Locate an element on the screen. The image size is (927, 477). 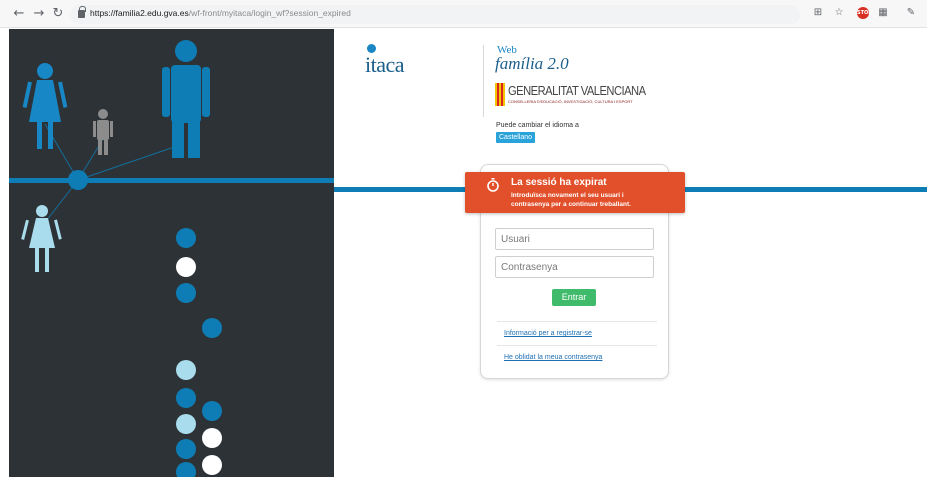
connection-lines is located at coordinates (110, 174).